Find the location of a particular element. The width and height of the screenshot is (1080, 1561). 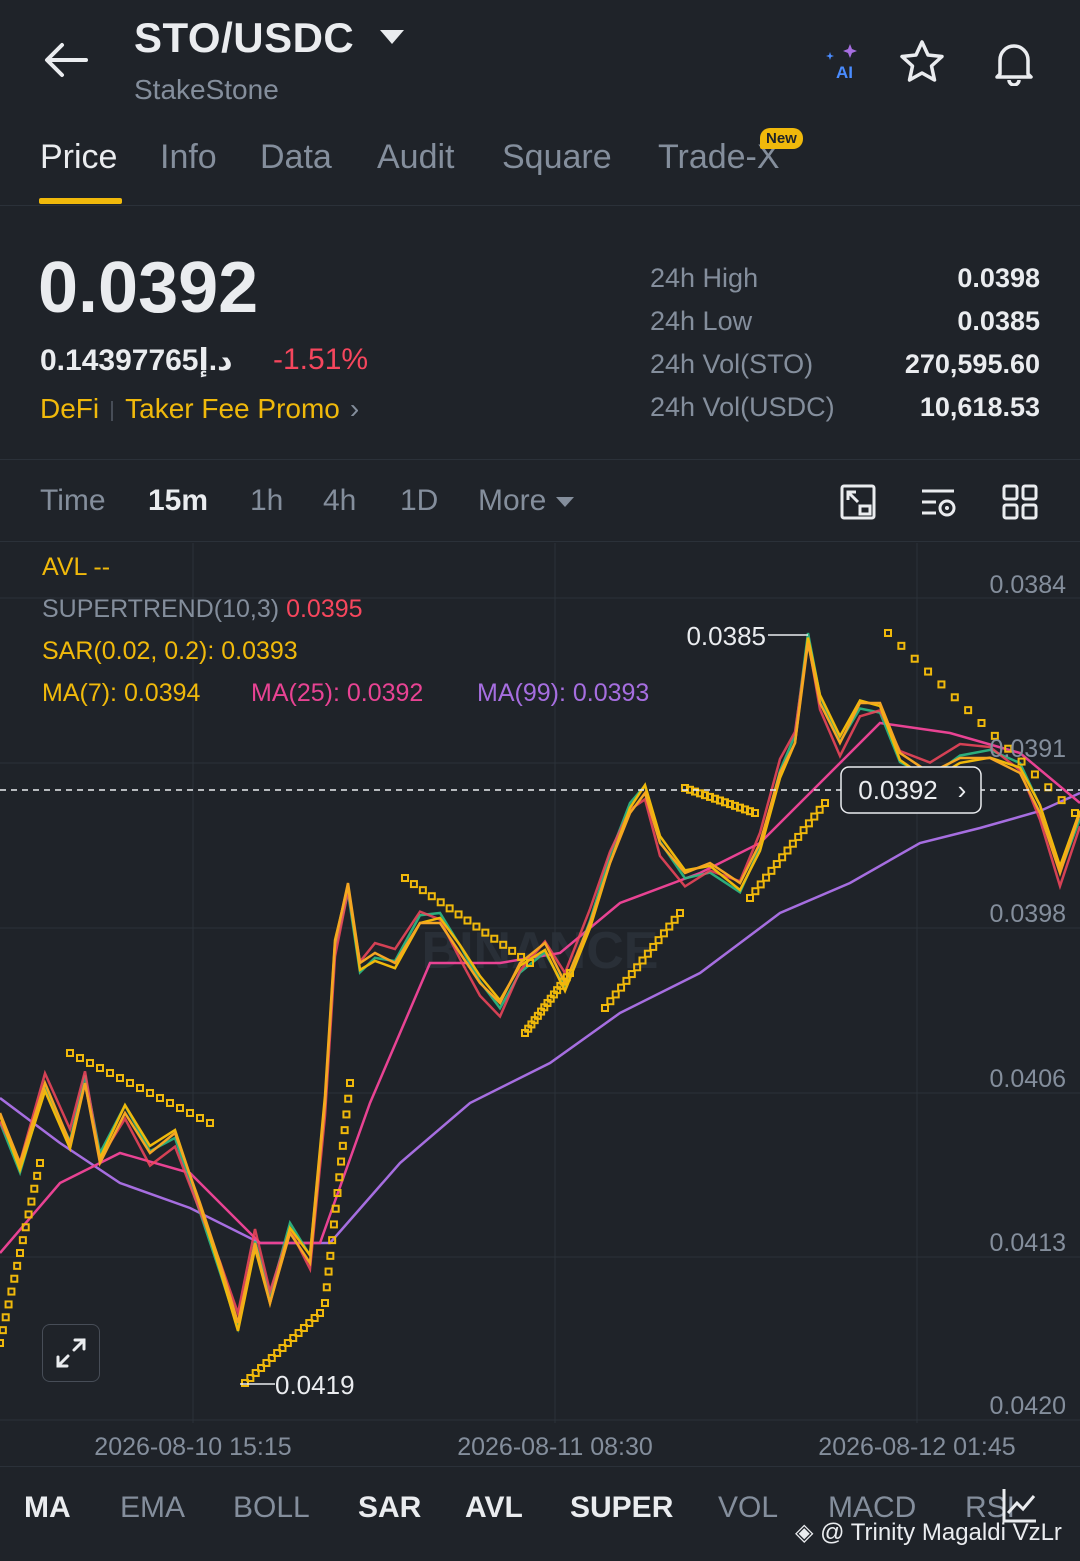

credit-watermark: ◈ @ Trinity Magaldi VzLr is located at coordinates (928, 1532).